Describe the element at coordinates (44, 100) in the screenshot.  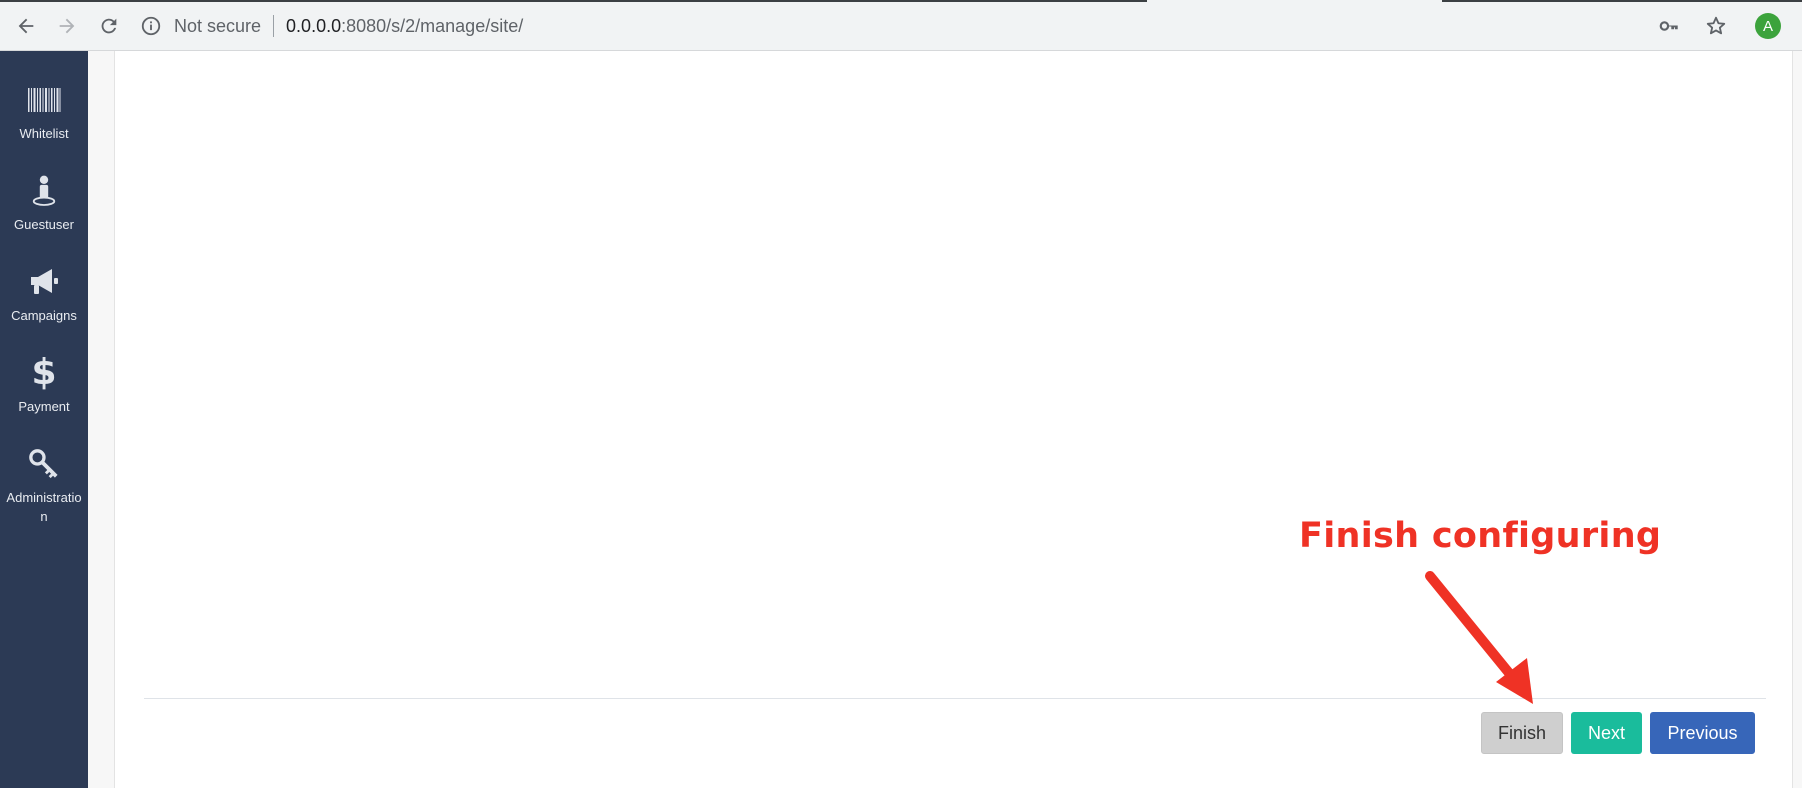
I see `barcode-icon` at that location.